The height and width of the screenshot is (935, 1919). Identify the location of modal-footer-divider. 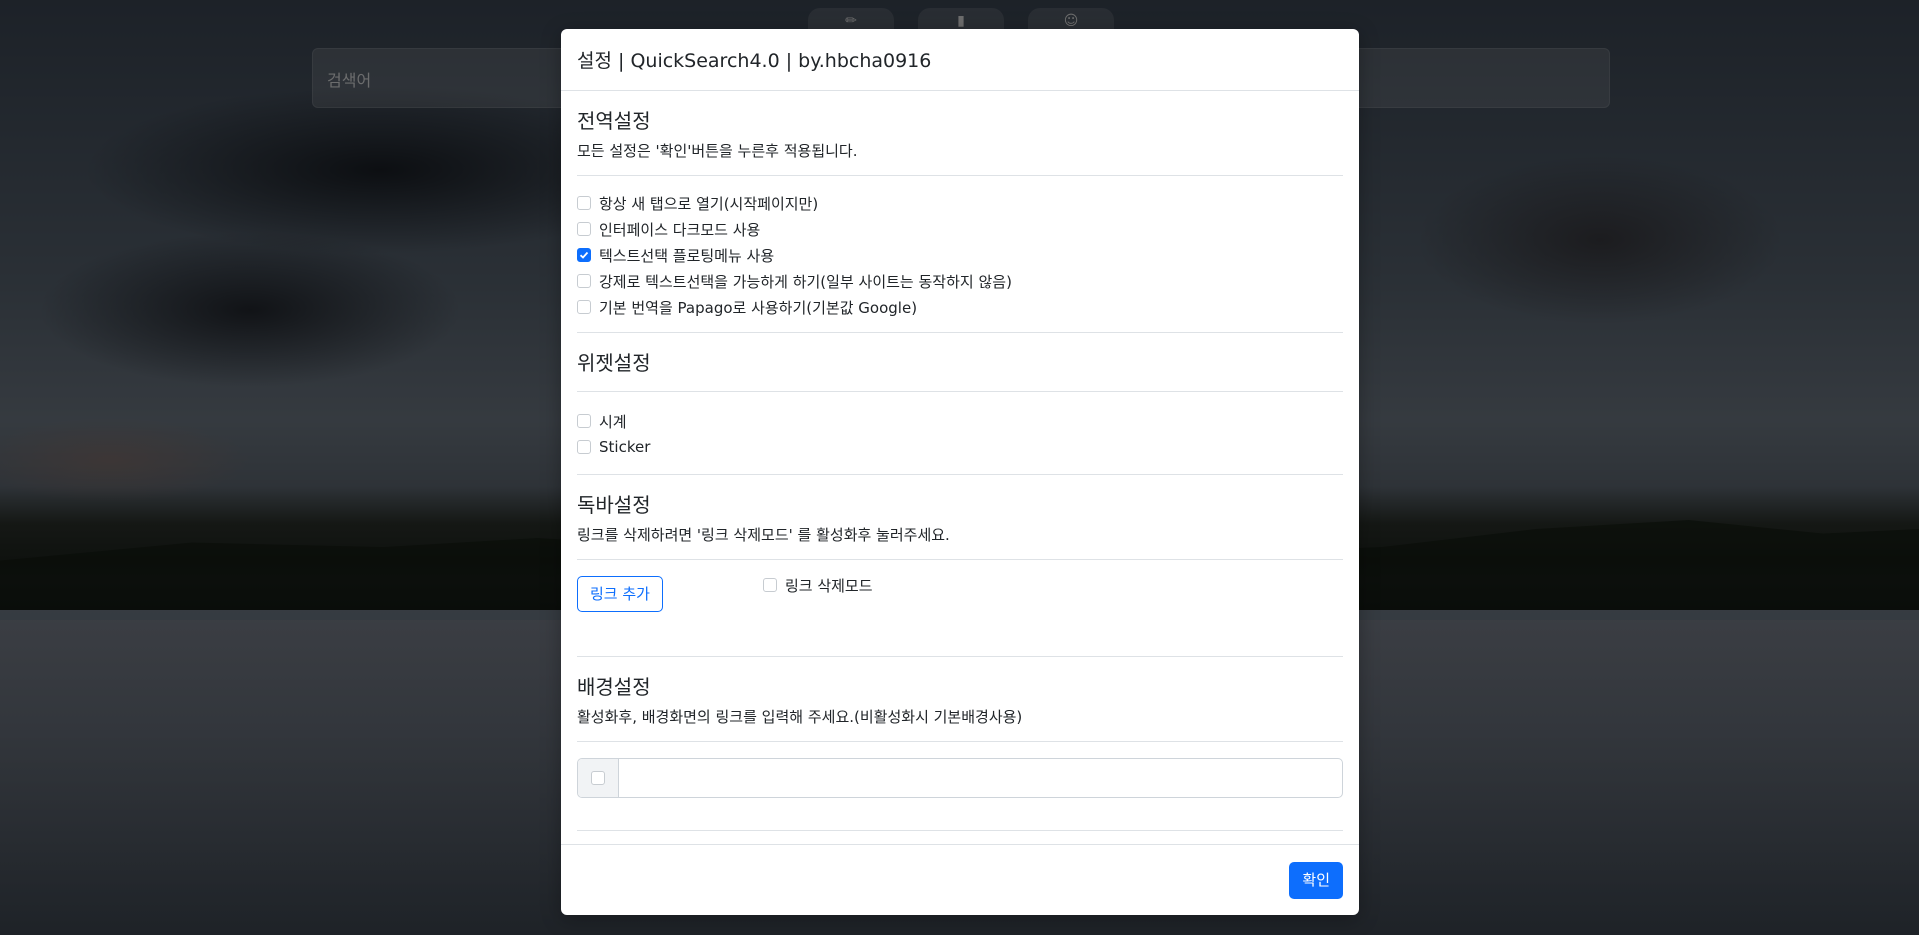
(960, 844).